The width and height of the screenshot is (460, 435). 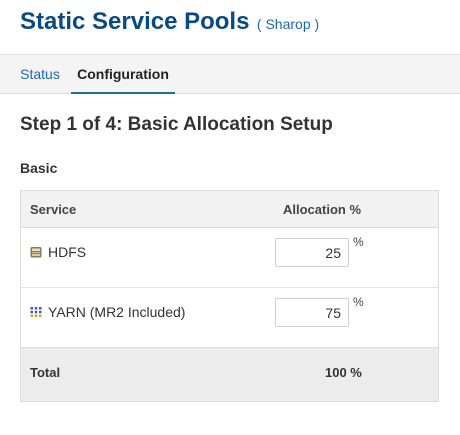 I want to click on page-header: Static Service Pools ( Sharop ), so click(x=169, y=23).